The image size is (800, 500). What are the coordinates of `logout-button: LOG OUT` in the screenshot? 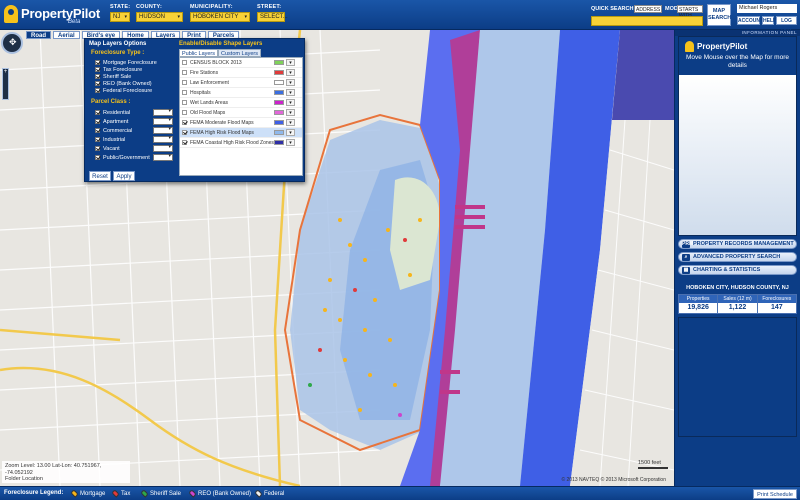 It's located at (786, 24).